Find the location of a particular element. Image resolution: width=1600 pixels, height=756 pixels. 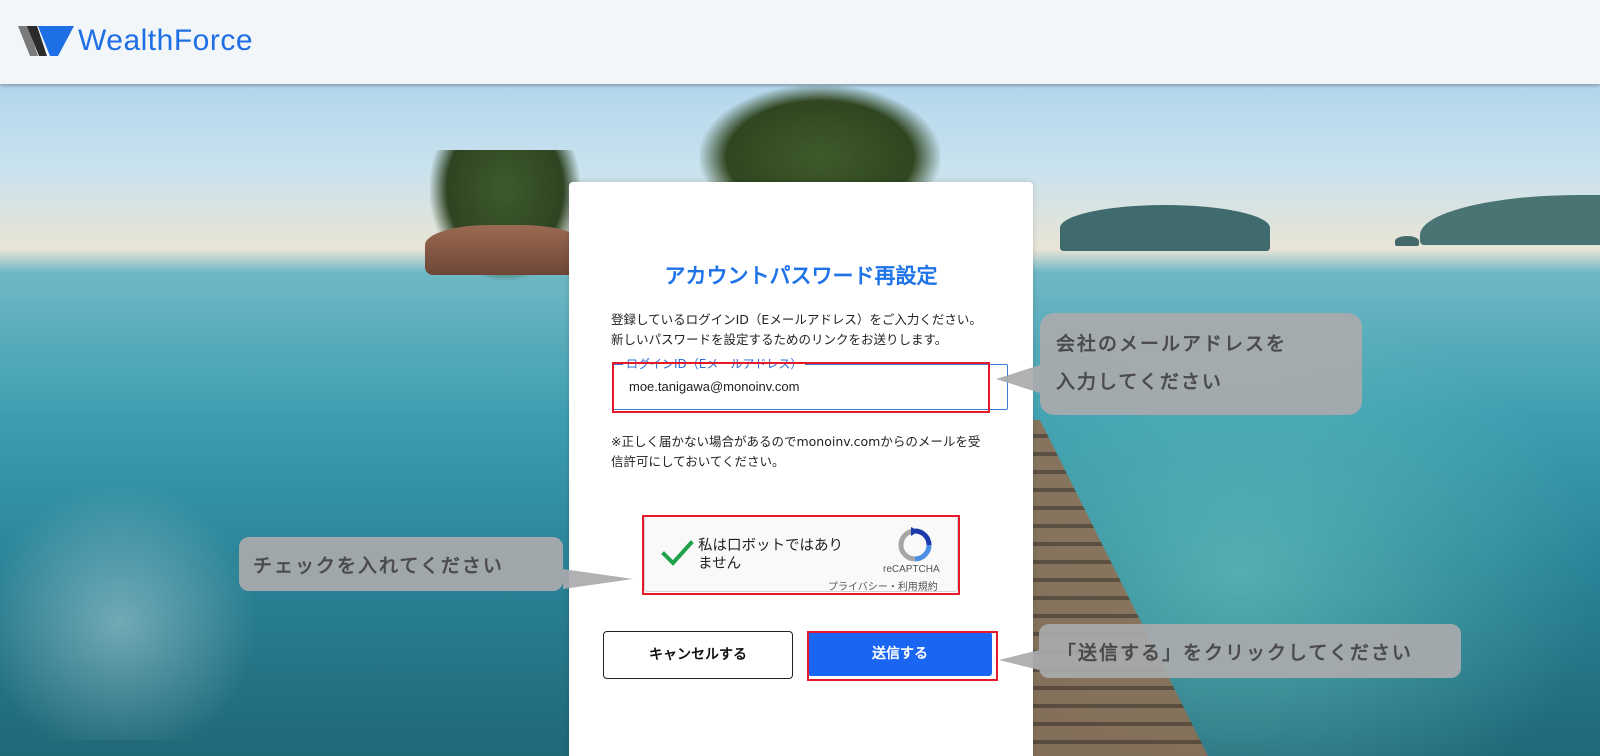

brand-logo: WealthForce is located at coordinates (135, 41).